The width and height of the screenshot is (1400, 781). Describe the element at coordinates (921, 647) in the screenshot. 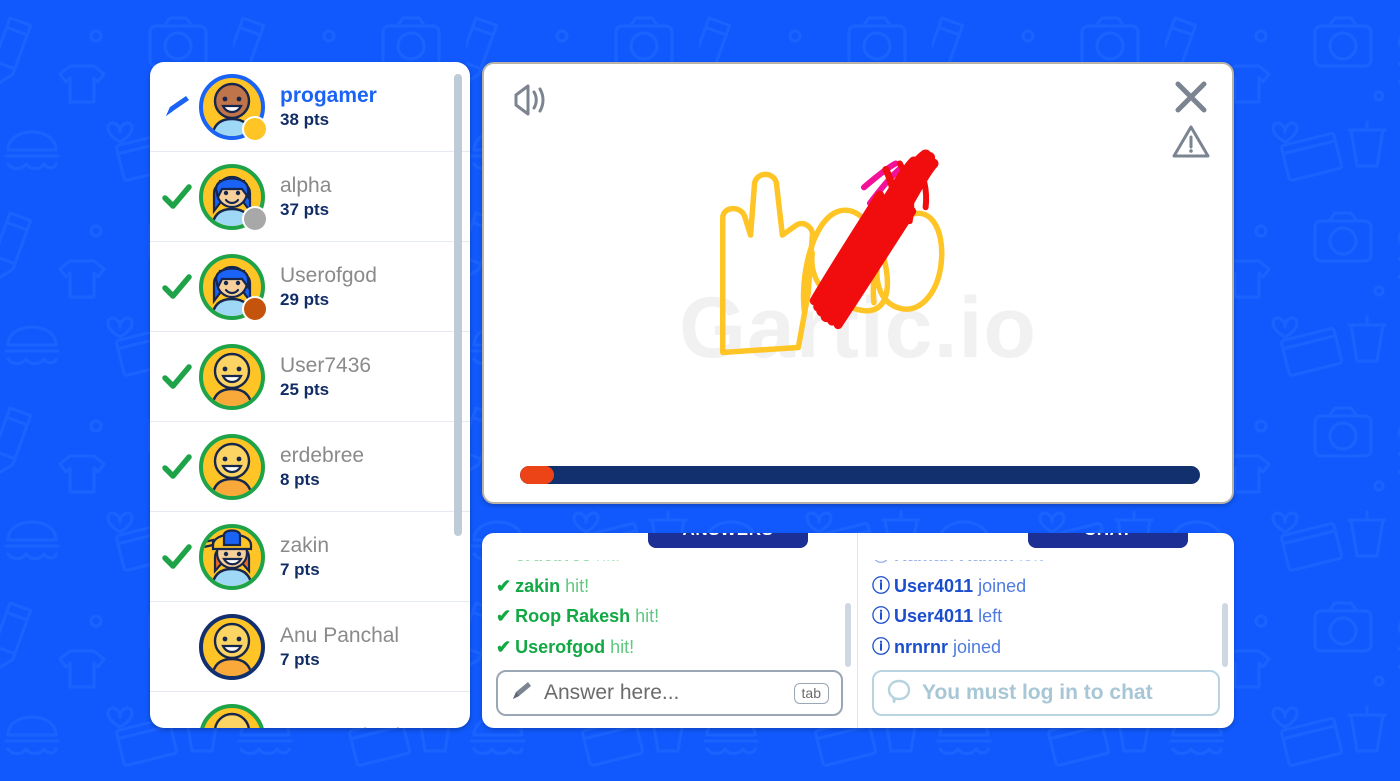

I see `chat-author: nrnrnr` at that location.